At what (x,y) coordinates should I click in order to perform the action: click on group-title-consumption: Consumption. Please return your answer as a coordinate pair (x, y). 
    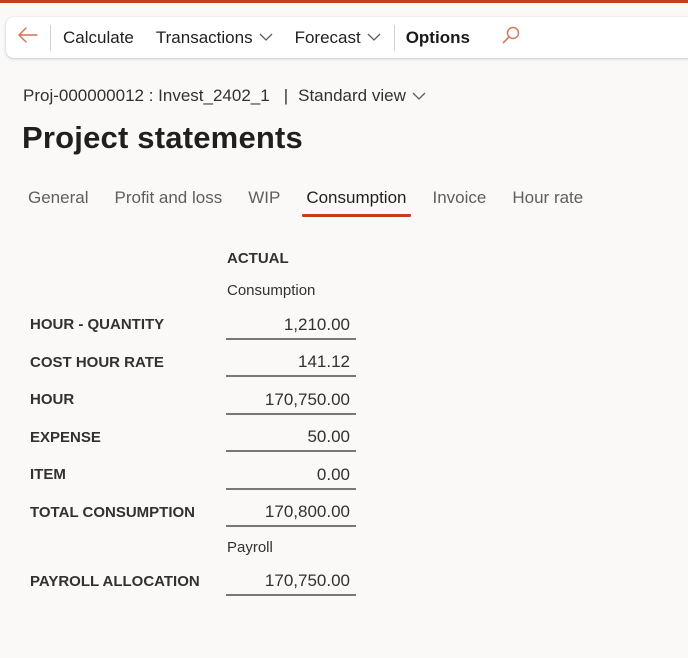
    Looking at the image, I should click on (271, 290).